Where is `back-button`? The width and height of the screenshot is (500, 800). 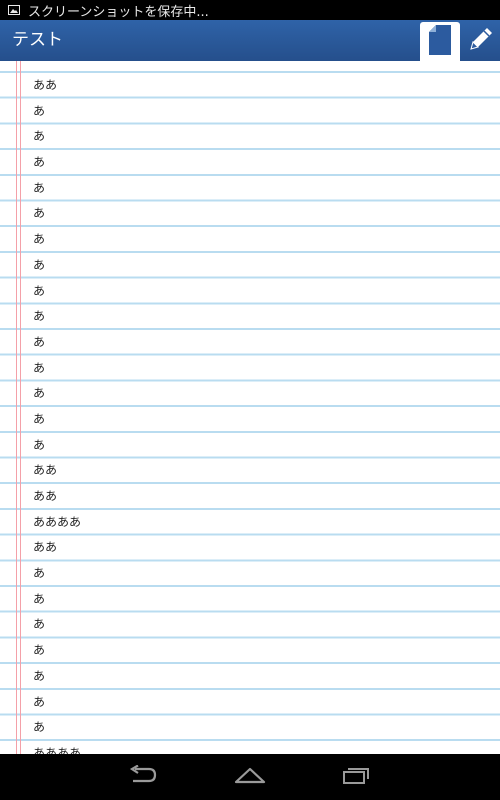
back-button is located at coordinates (143, 777).